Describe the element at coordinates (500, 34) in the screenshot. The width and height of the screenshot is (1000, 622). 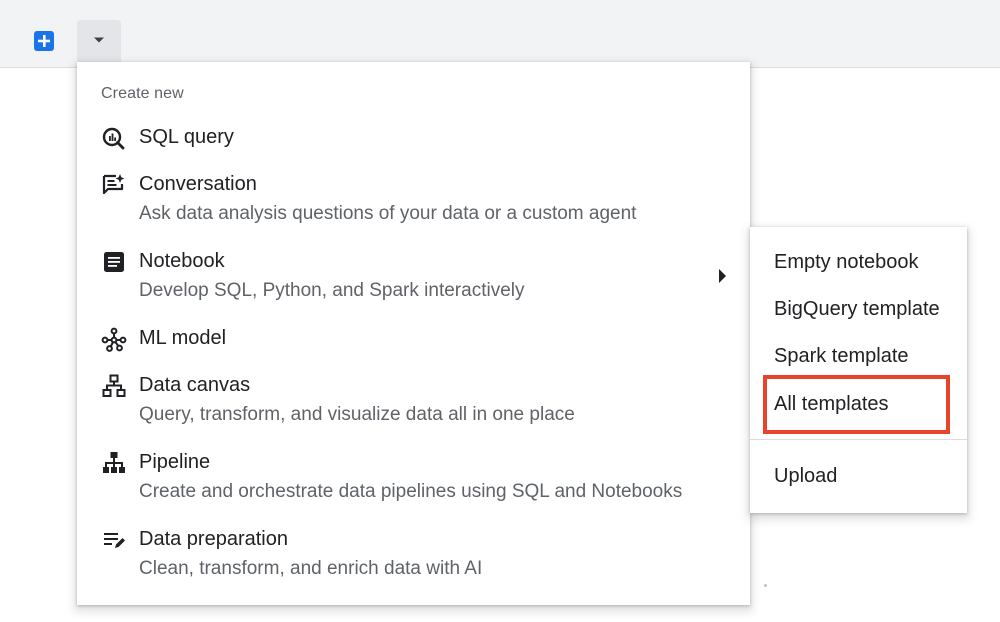
I see `top-toolbar` at that location.